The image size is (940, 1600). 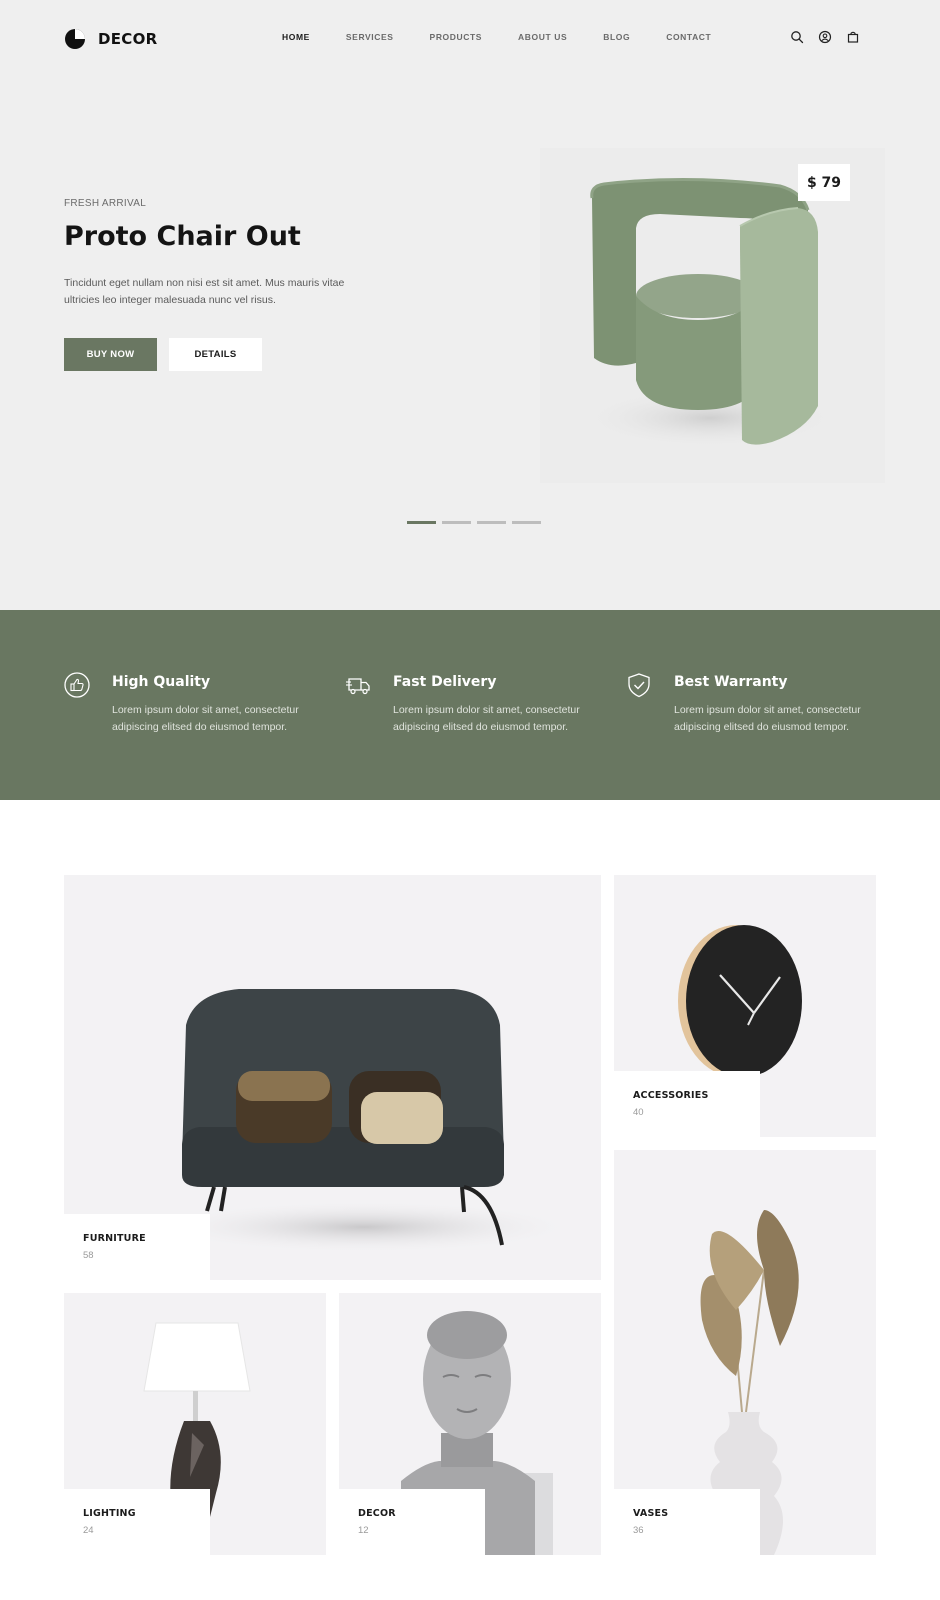 I want to click on user-icon, so click(x=825, y=37).